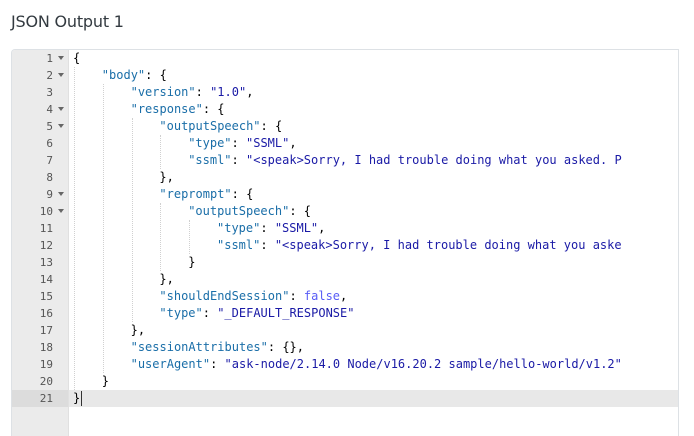 The height and width of the screenshot is (436, 694). I want to click on panel-title: JSON Output 1, so click(67, 21).